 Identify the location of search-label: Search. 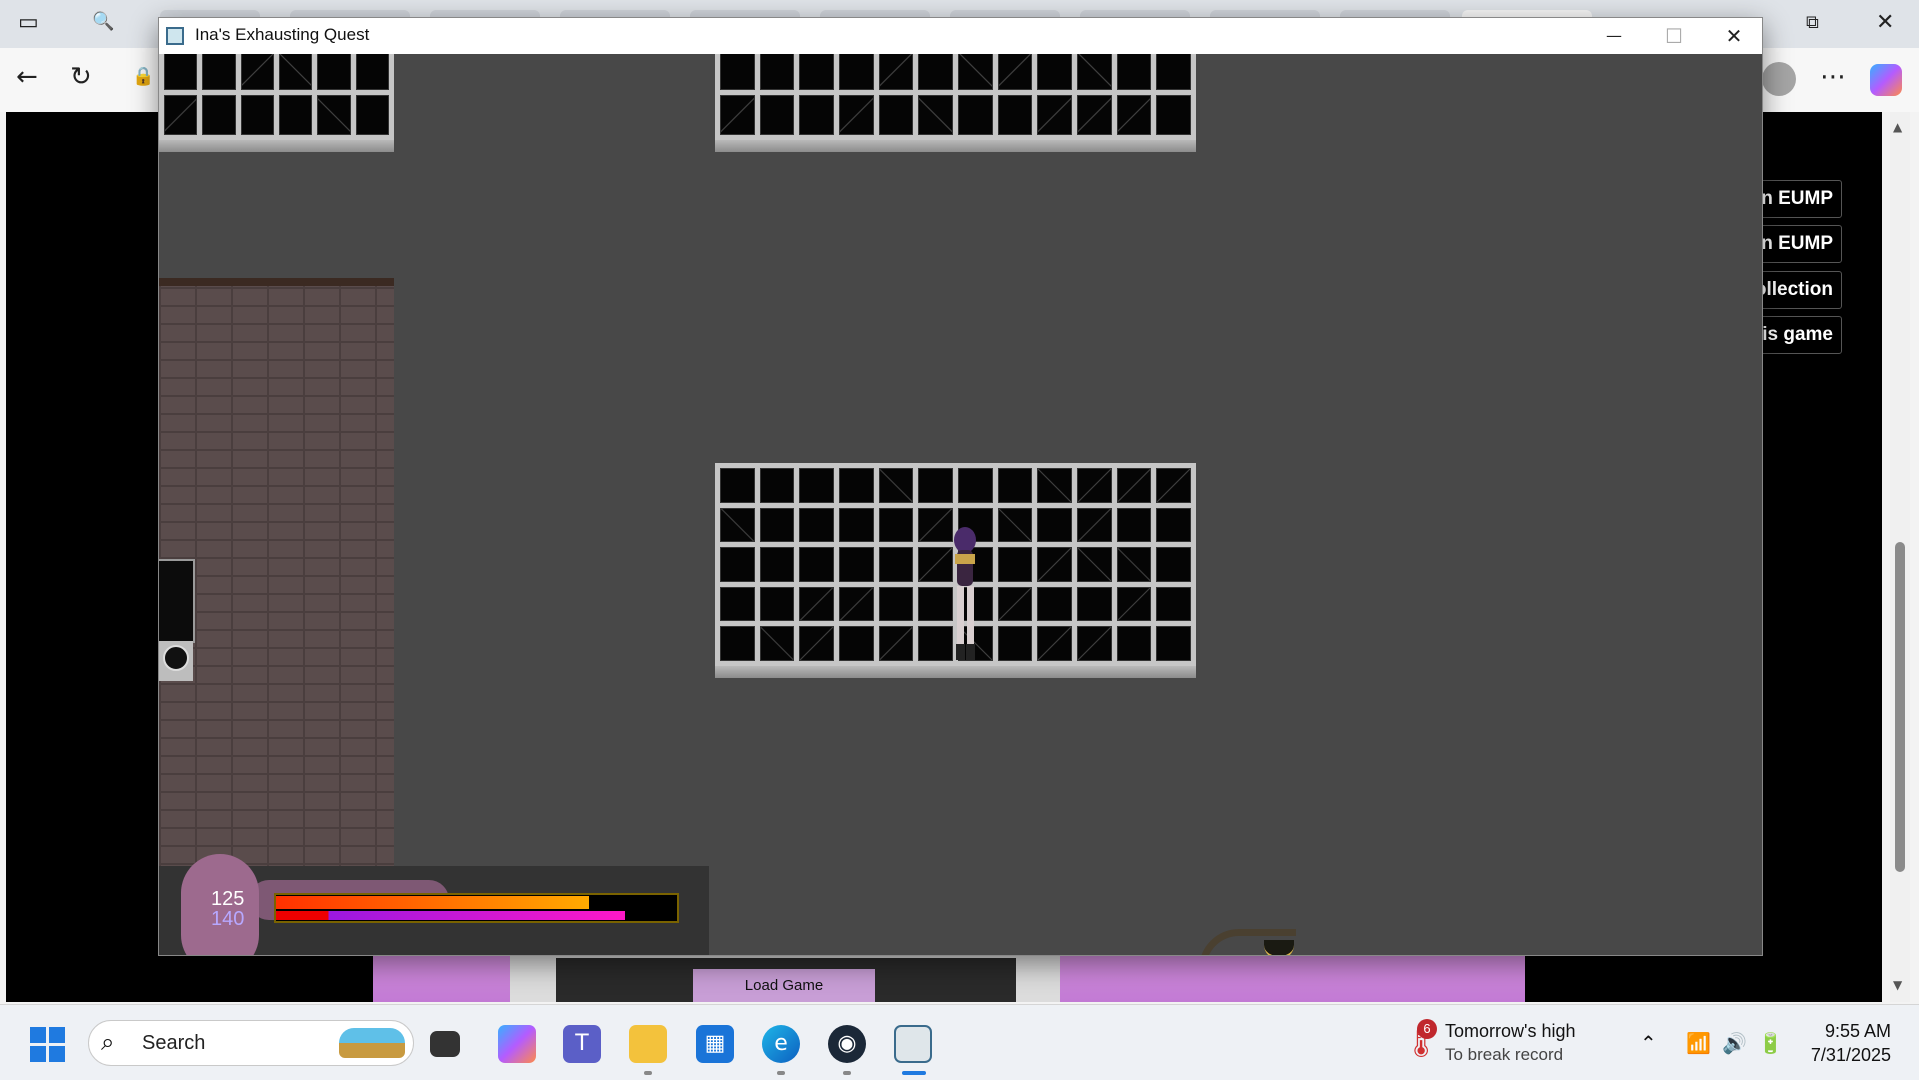
(174, 1043).